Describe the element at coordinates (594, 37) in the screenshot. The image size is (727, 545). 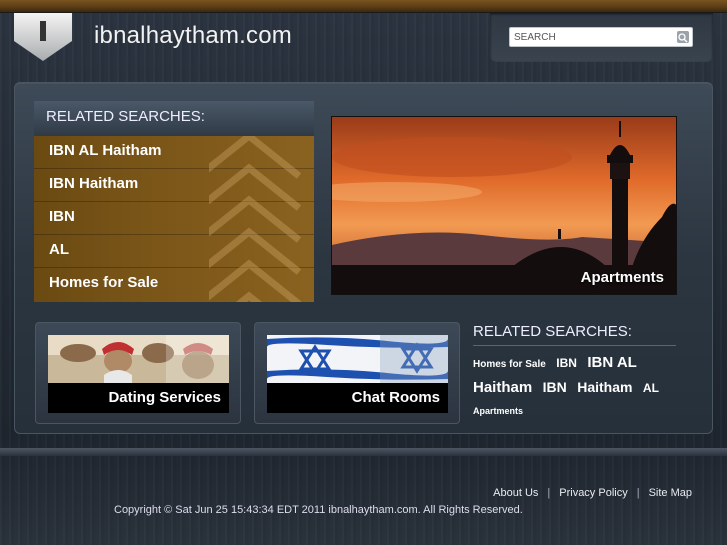
I see `search-input` at that location.